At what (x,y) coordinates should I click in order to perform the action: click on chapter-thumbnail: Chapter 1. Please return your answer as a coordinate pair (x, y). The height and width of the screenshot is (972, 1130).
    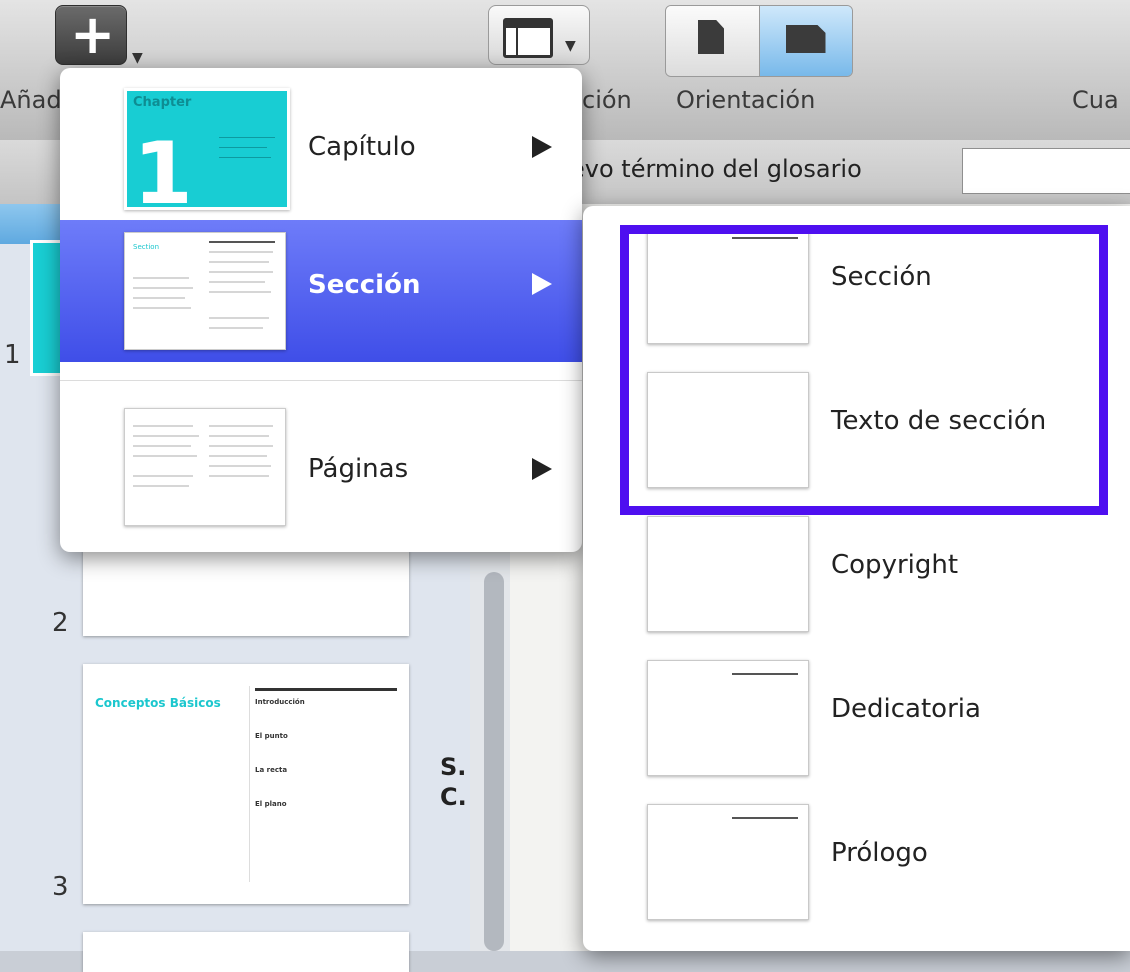
    Looking at the image, I should click on (207, 149).